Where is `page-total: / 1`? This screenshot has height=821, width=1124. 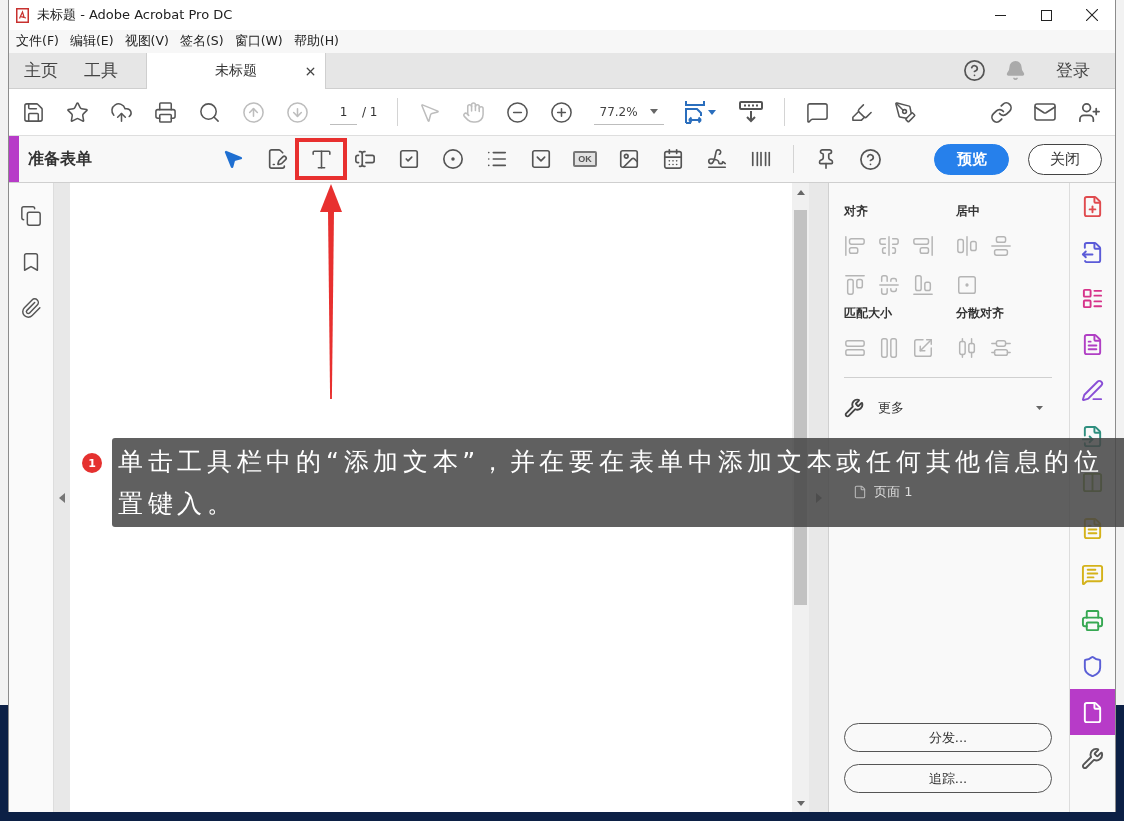 page-total: / 1 is located at coordinates (370, 112).